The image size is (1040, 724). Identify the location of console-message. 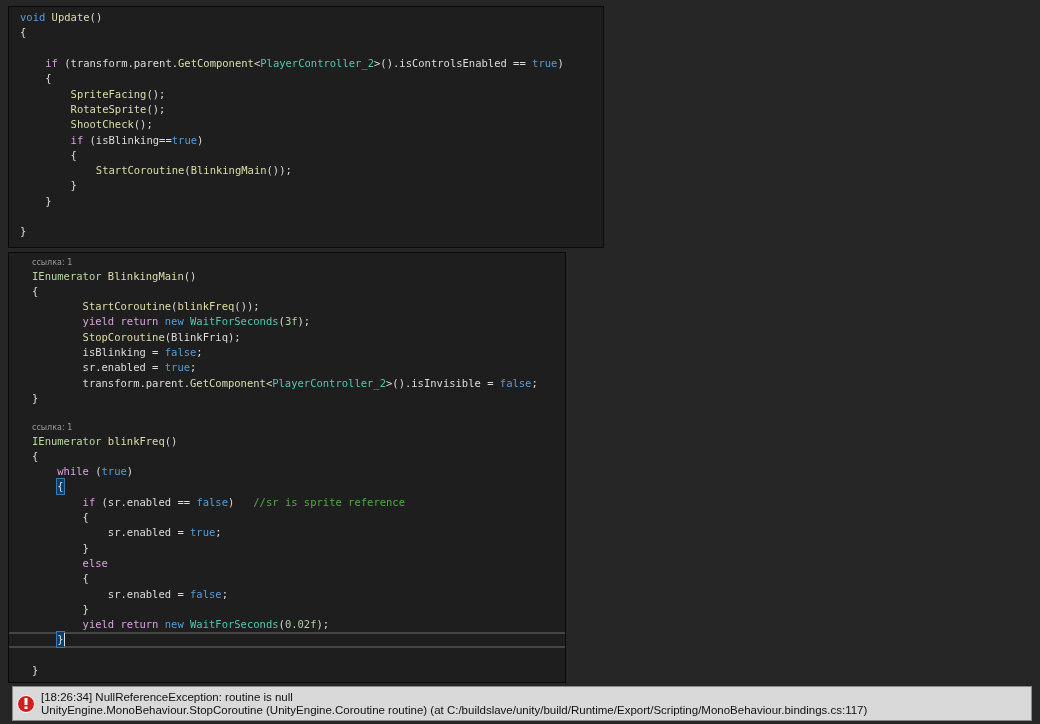
(522, 704).